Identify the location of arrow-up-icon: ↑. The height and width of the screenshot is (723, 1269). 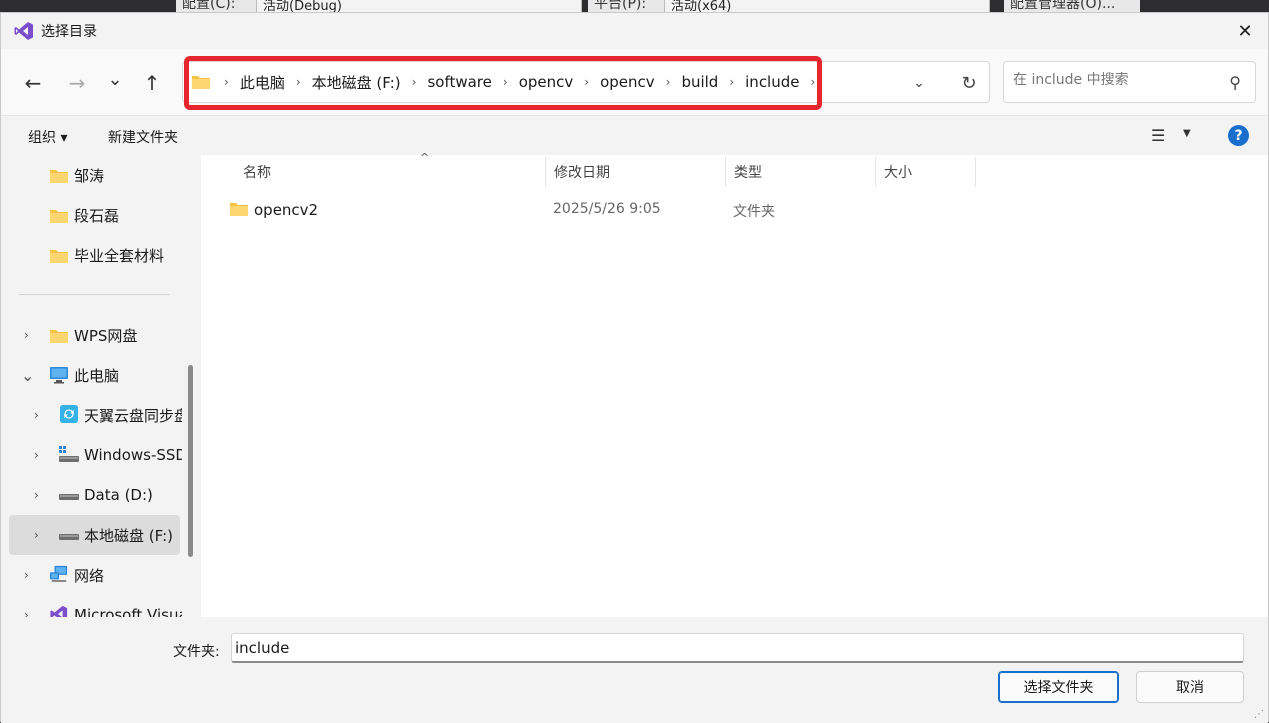
(152, 83).